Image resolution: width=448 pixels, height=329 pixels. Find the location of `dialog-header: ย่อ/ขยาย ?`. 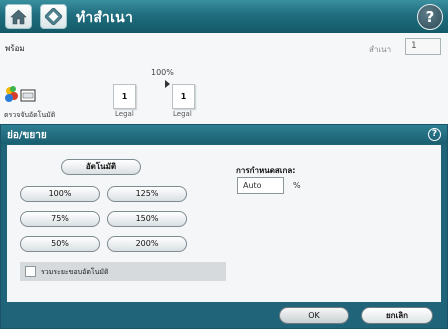

dialog-header: ย่อ/ขยาย ? is located at coordinates (224, 134).